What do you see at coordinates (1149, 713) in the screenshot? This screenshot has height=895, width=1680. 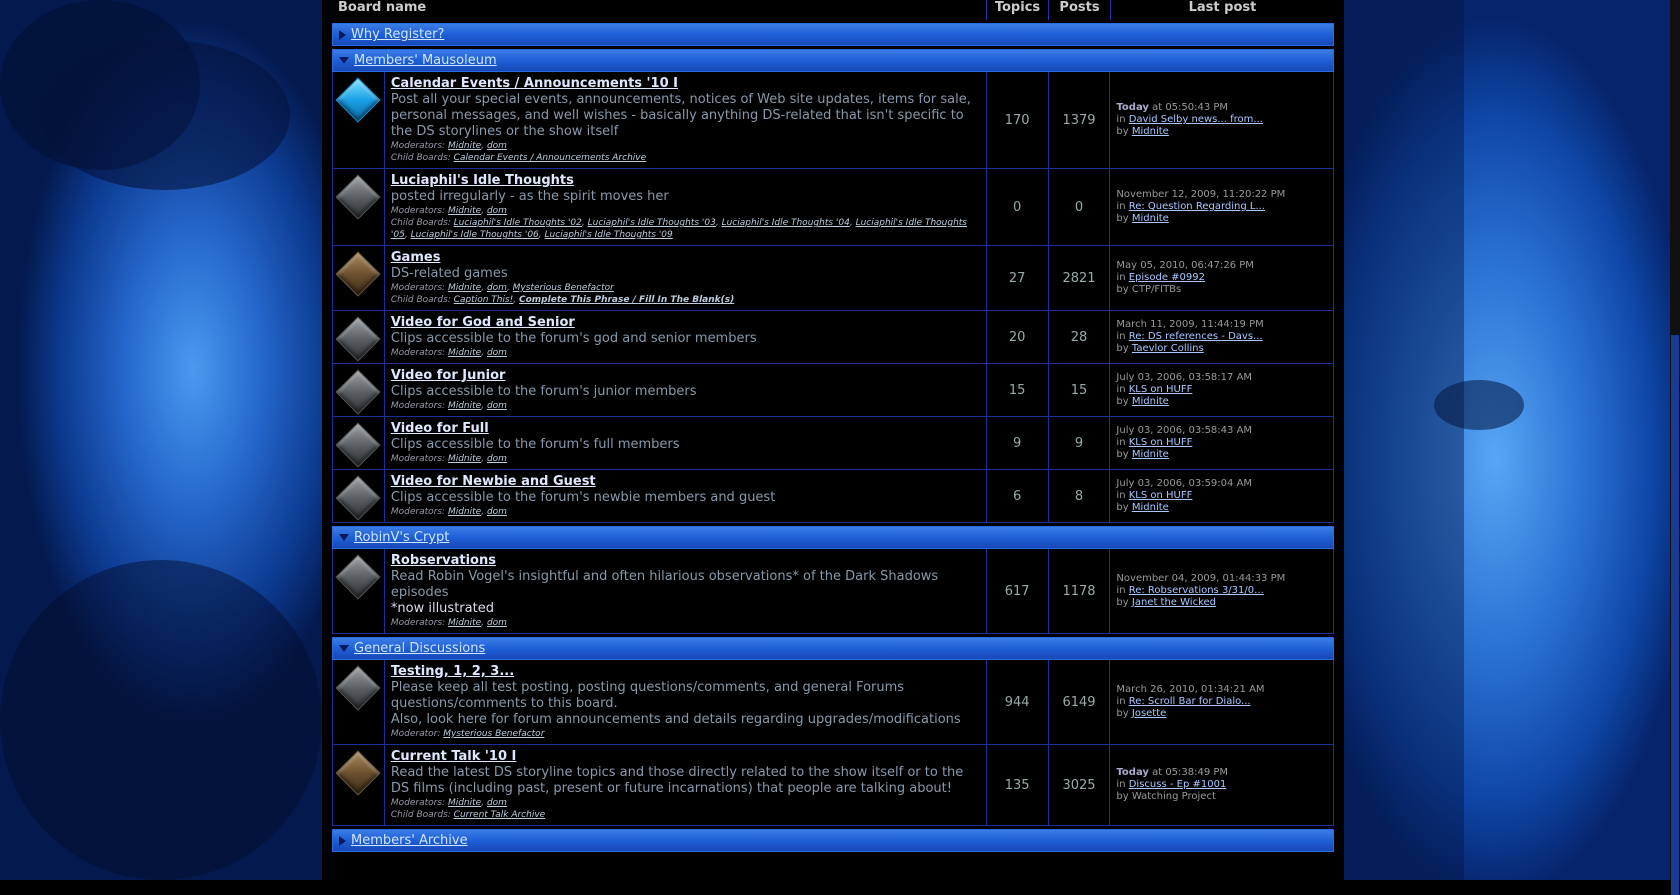 I see `last-post-author-link: Josette` at bounding box center [1149, 713].